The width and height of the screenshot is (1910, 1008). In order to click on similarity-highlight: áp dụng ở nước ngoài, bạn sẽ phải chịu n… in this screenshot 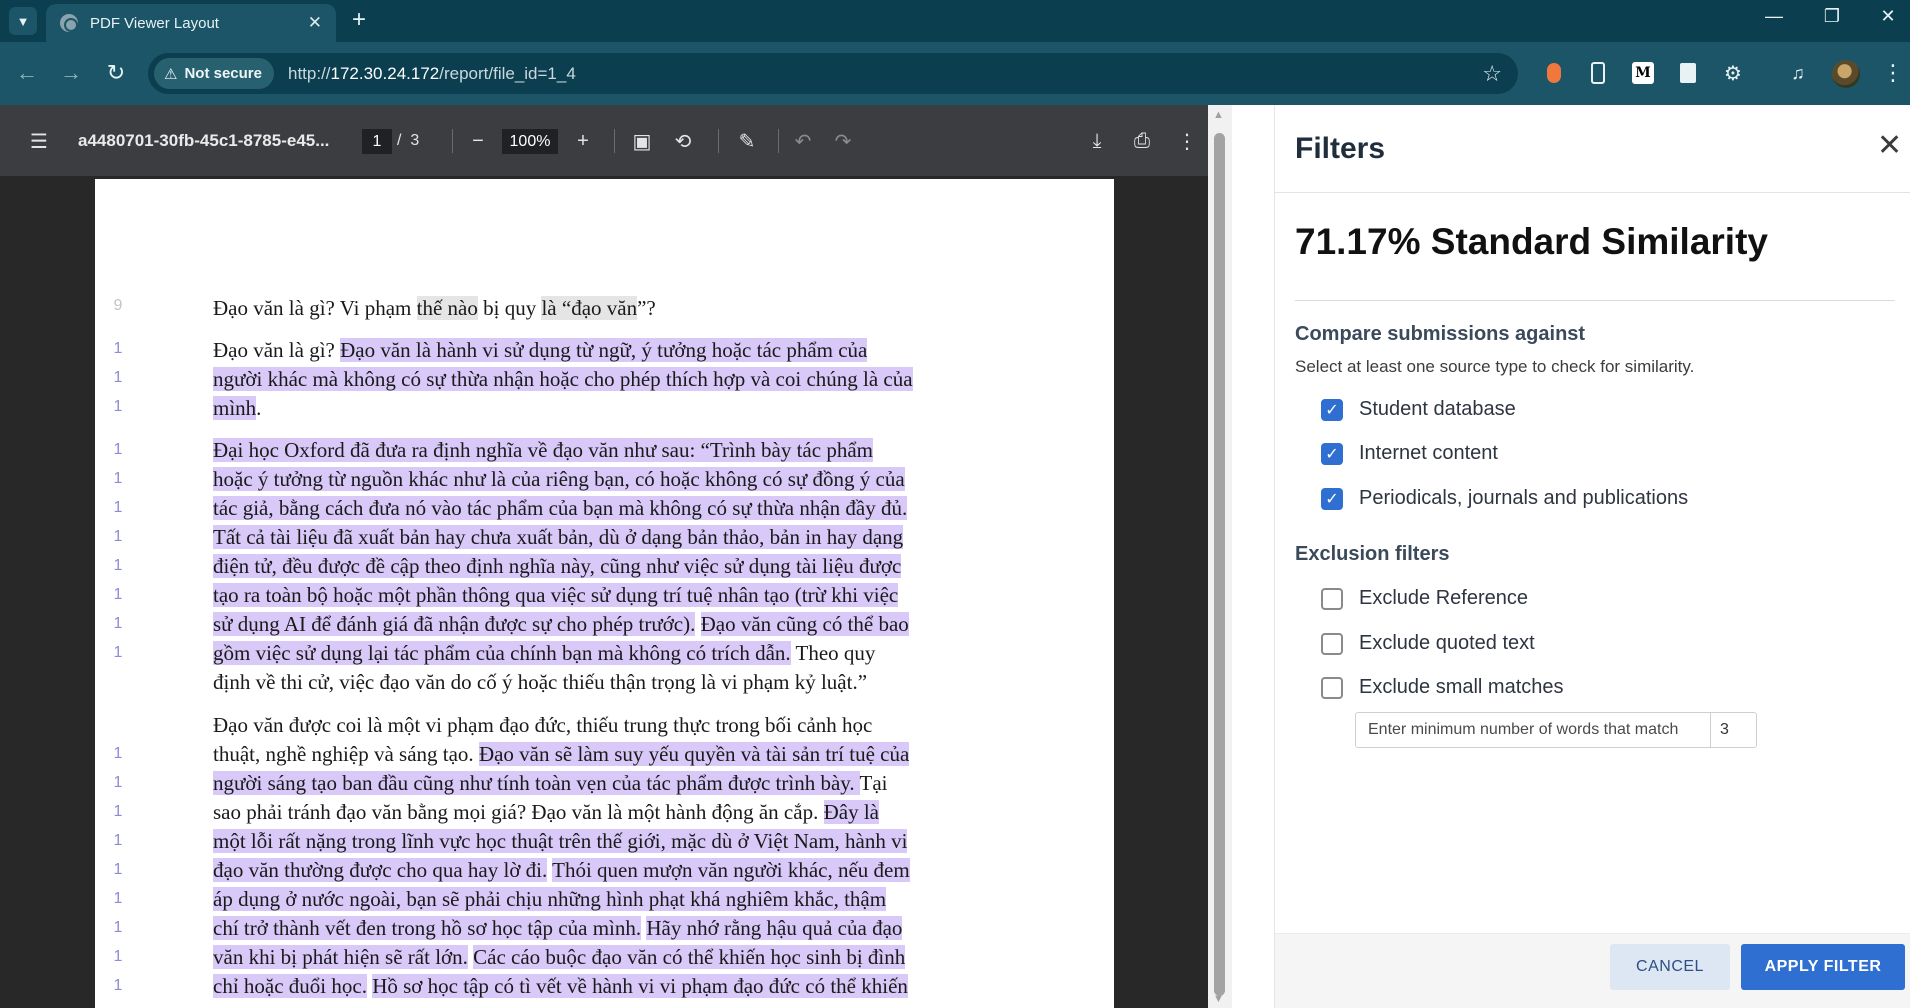, I will do `click(550, 899)`.